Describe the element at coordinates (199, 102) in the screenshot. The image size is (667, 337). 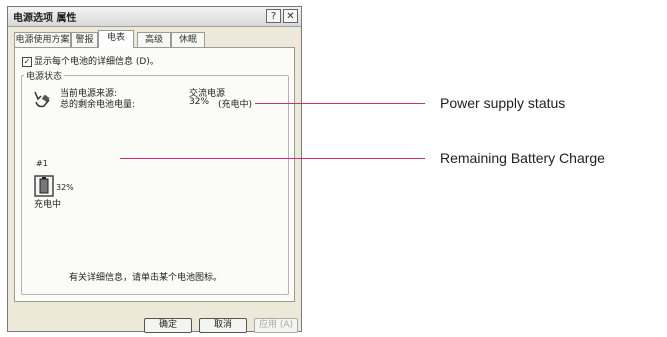
I see `remaining-charge-value: 32%` at that location.